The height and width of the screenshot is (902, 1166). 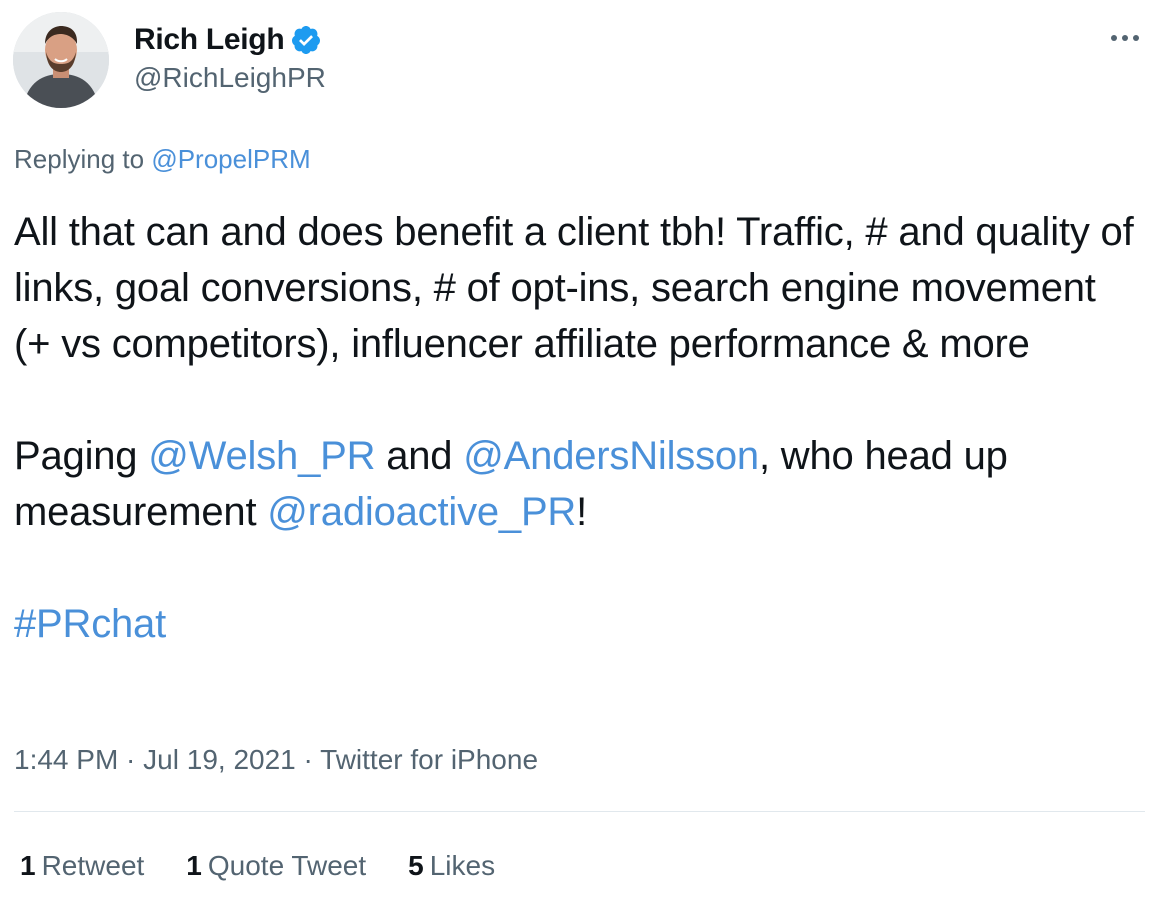 I want to click on replying-to: Replying to @PropelPRM, so click(x=162, y=159).